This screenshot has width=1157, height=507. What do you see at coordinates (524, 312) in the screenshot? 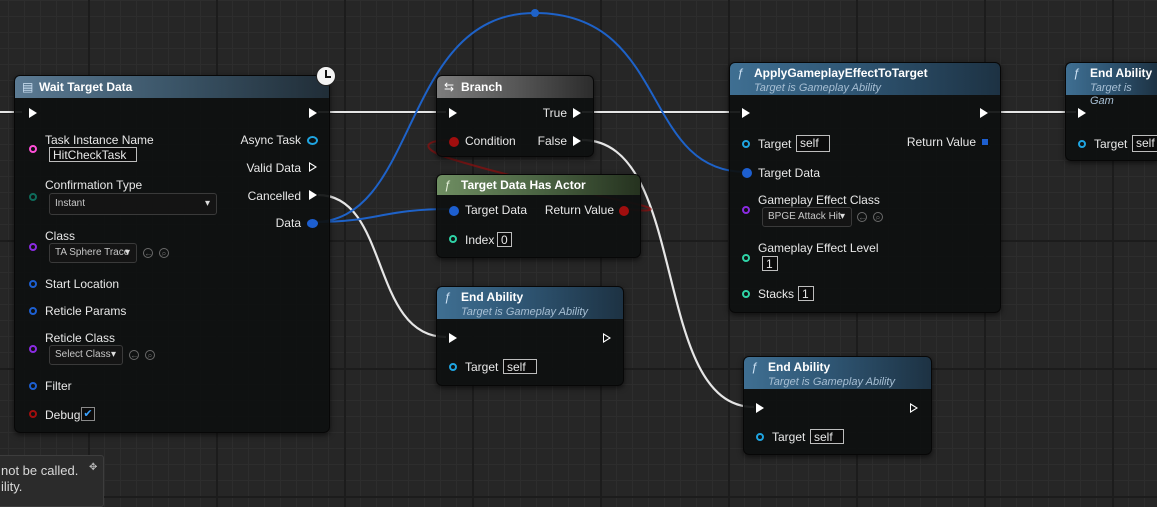
I see `end-ability-subtitle-1: Target is Gameplay Ability` at bounding box center [524, 312].